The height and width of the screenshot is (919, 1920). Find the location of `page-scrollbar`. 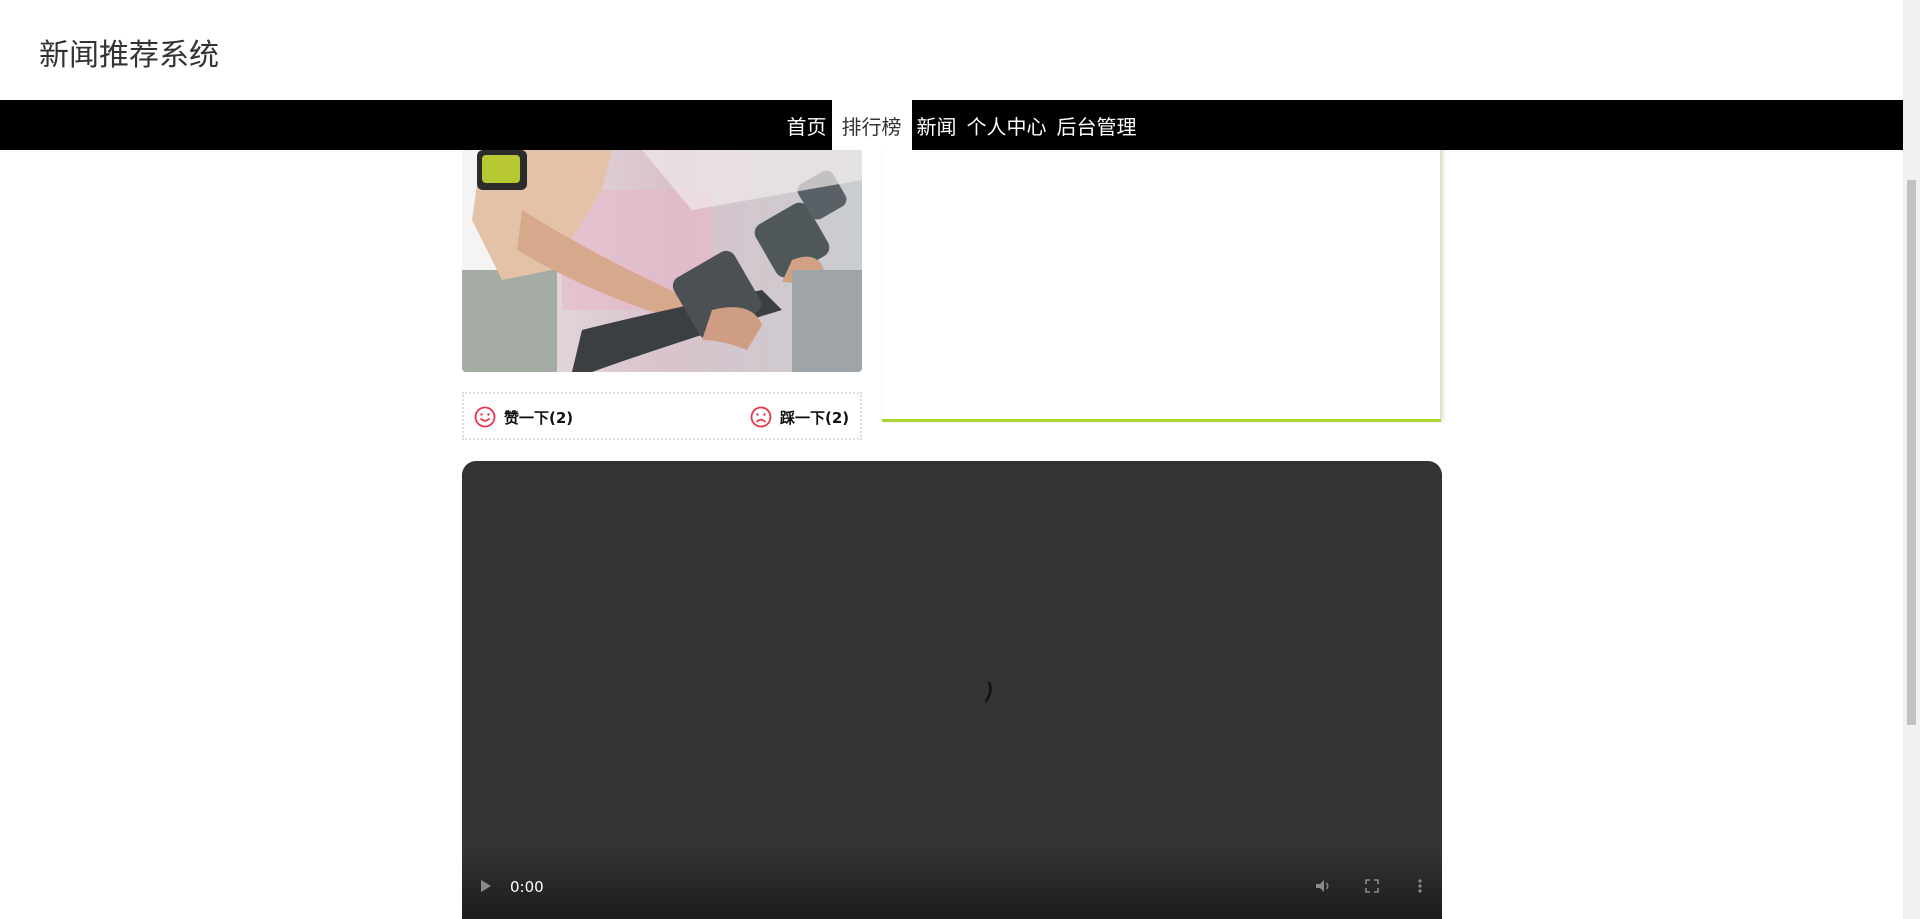

page-scrollbar is located at coordinates (1911, 459).